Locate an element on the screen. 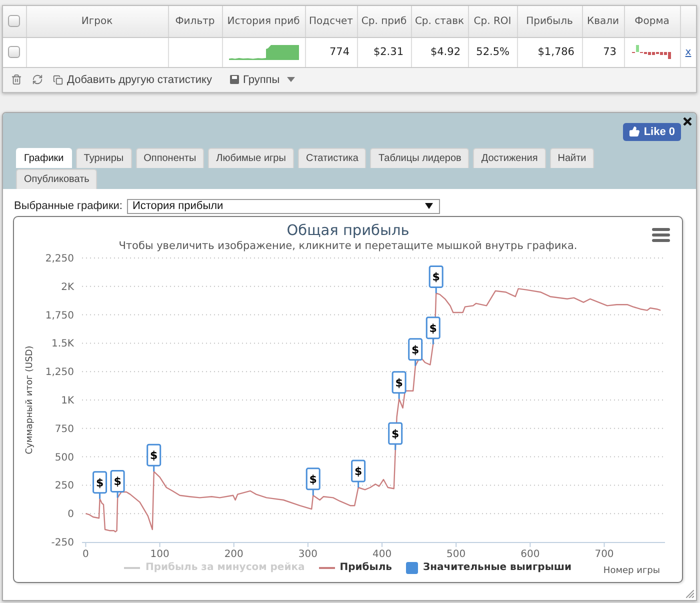 This screenshot has height=603, width=700. tab: Статистика is located at coordinates (332, 158).